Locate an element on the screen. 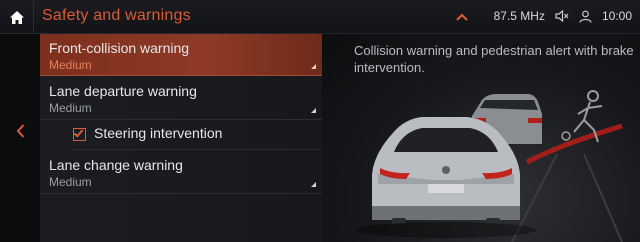 The image size is (640, 242). home-button is located at coordinates (17, 17).